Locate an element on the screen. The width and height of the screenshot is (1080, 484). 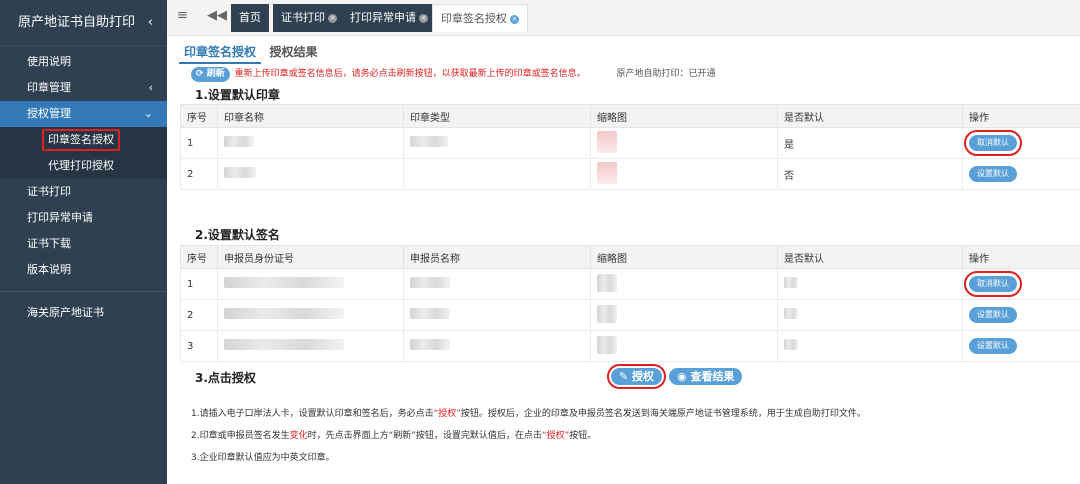
tip-highlight: 变化 is located at coordinates (298, 436).